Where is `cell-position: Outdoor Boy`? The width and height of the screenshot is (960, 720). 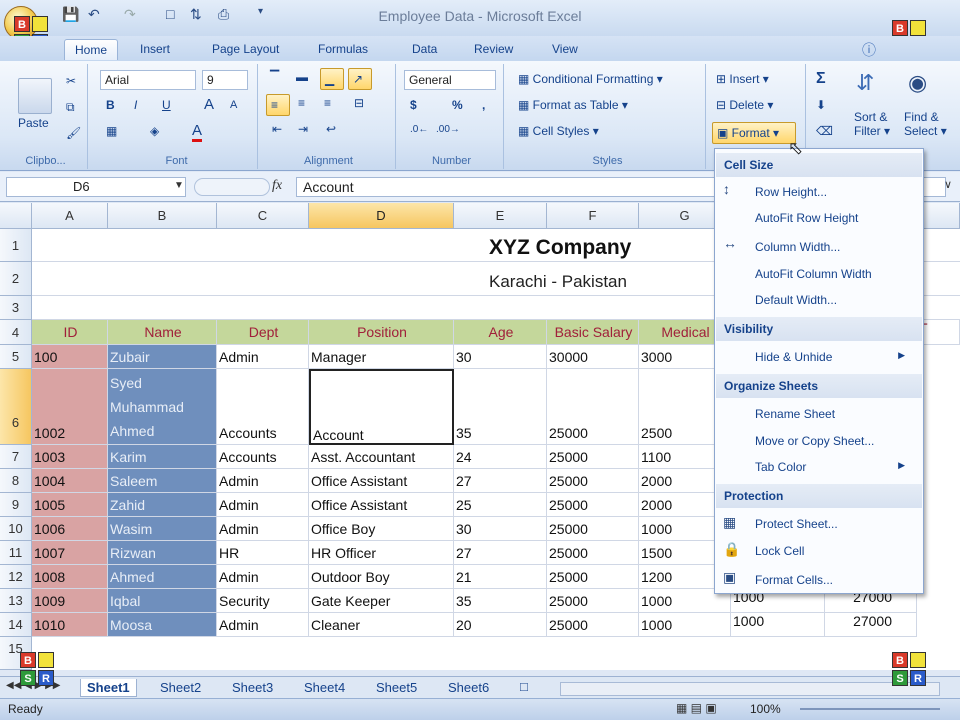 cell-position: Outdoor Boy is located at coordinates (381, 577).